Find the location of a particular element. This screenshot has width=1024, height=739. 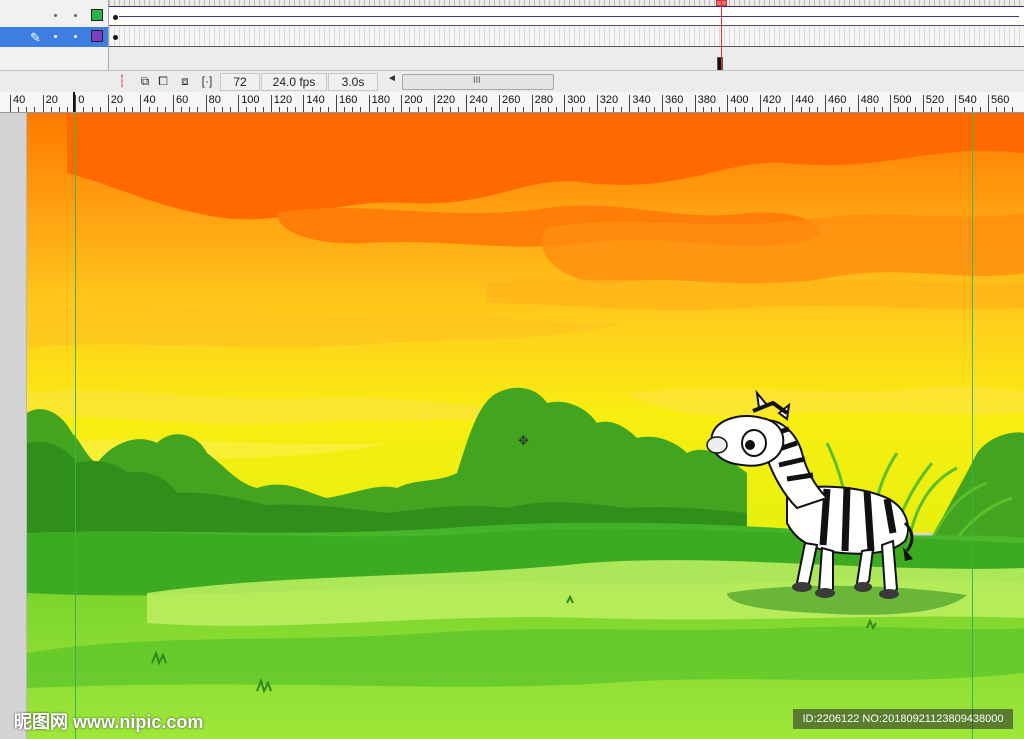

ruler-label: 0 is located at coordinates (81, 100).